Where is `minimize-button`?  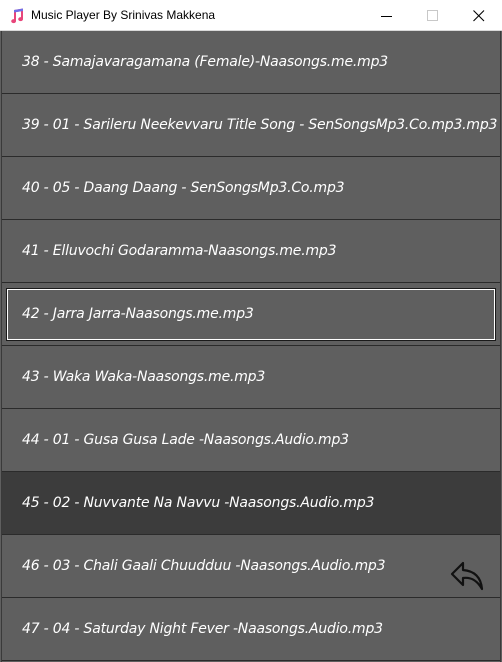 minimize-button is located at coordinates (387, 15).